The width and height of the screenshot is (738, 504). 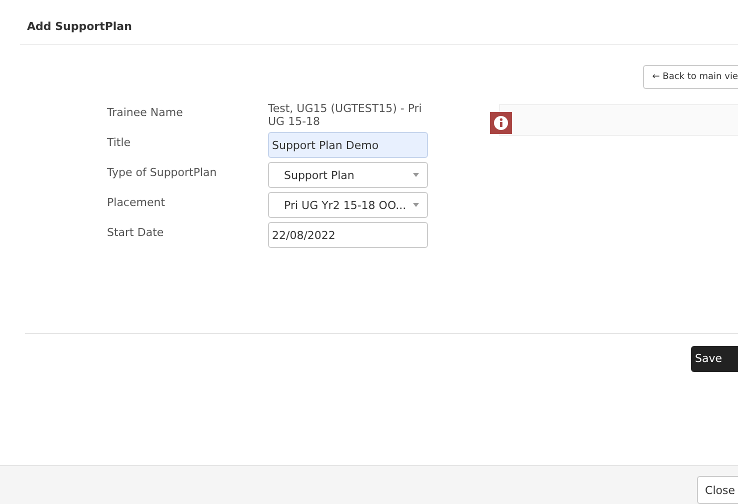 What do you see at coordinates (348, 145) in the screenshot?
I see `input-field: Support Plan Demo` at bounding box center [348, 145].